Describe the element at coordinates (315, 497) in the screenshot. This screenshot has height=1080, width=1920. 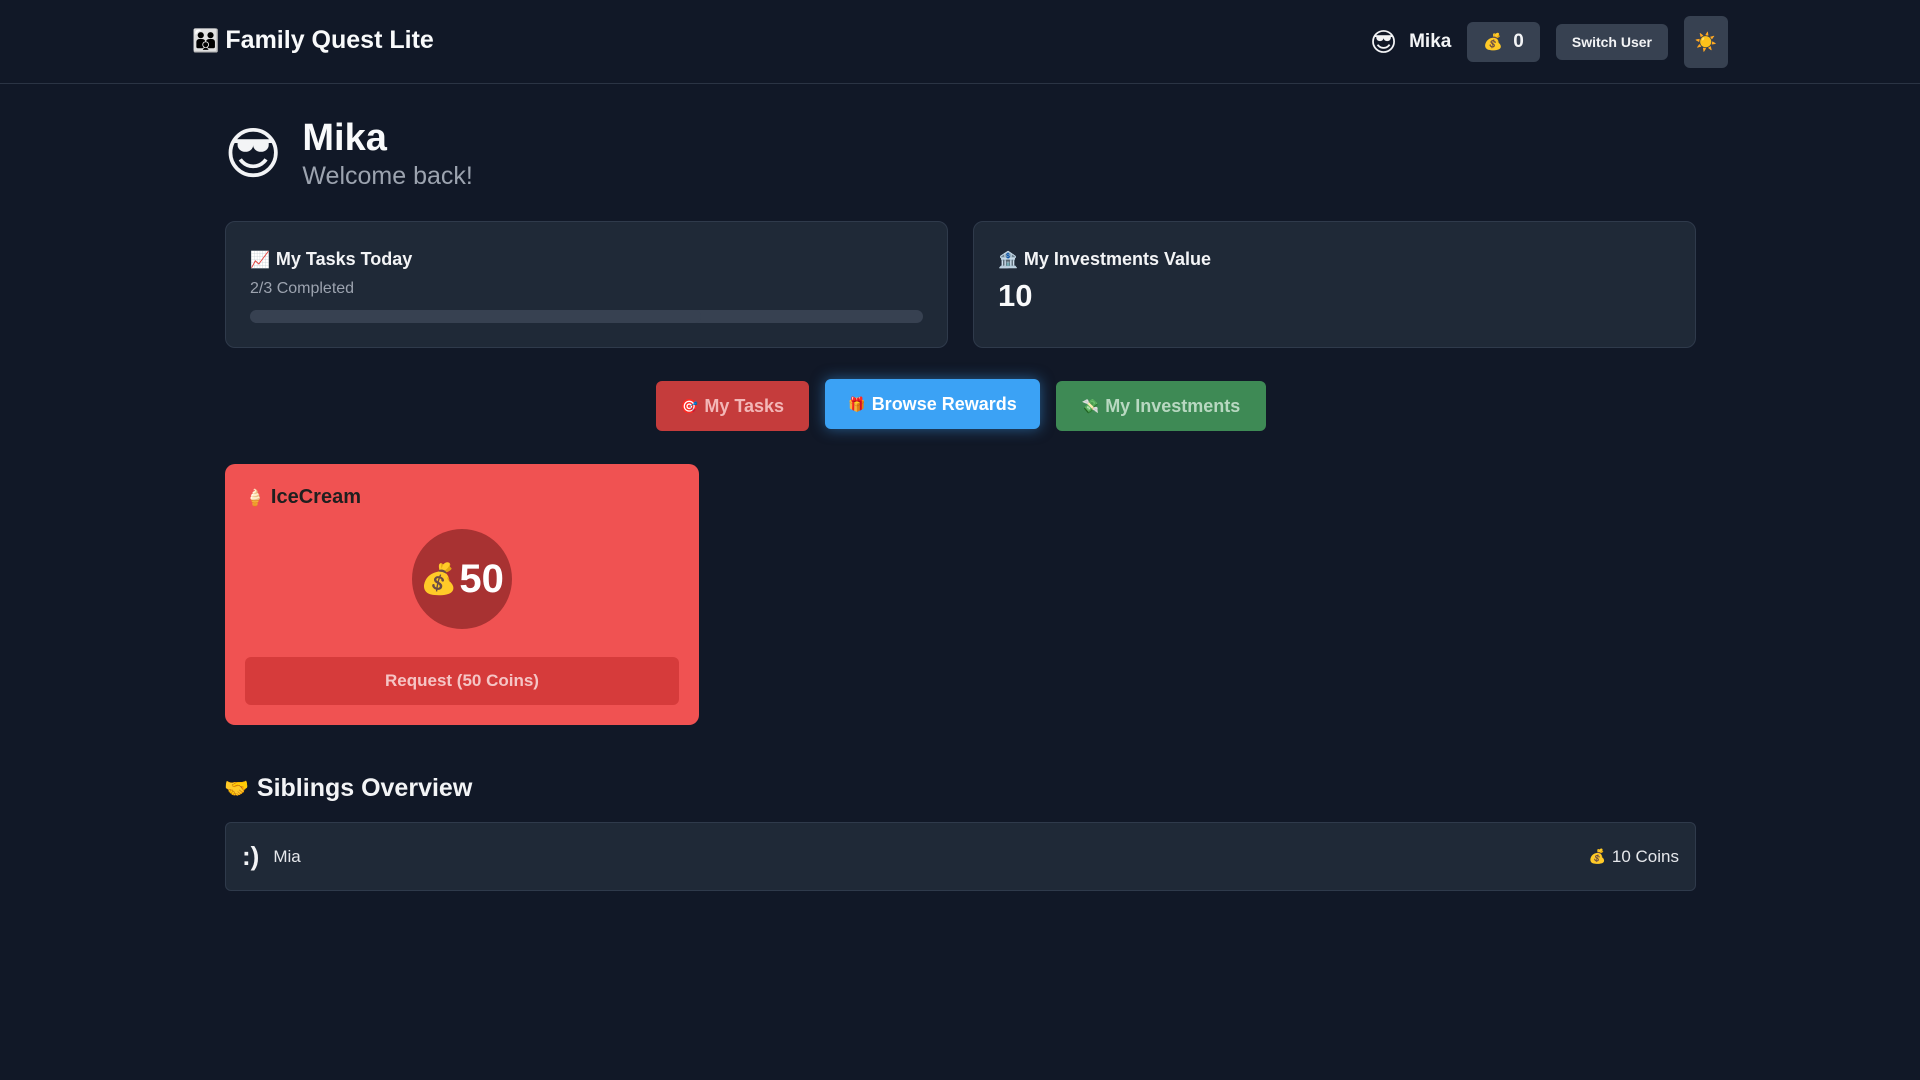
I see `reward-name: IceCream` at that location.